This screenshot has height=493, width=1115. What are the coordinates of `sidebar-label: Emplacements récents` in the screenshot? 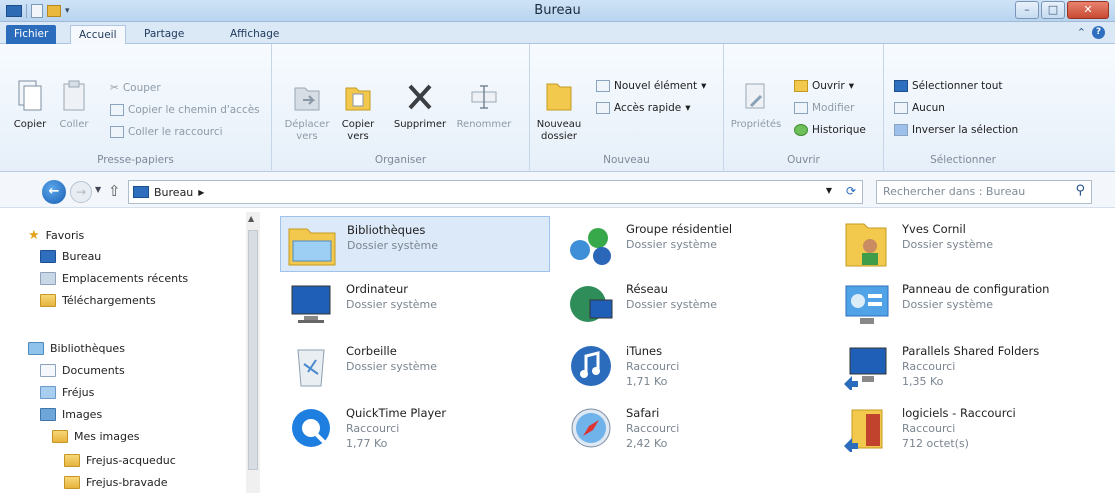 It's located at (125, 278).